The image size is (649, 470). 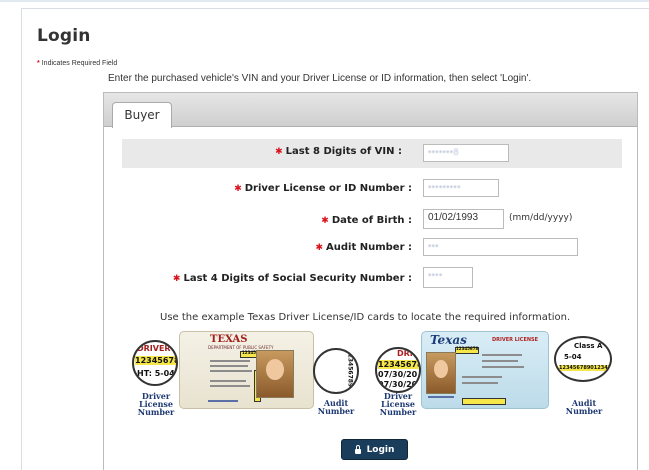 I want to click on magnifier-audit-number-new: Class A 5-04 123456789012345, so click(x=583, y=359).